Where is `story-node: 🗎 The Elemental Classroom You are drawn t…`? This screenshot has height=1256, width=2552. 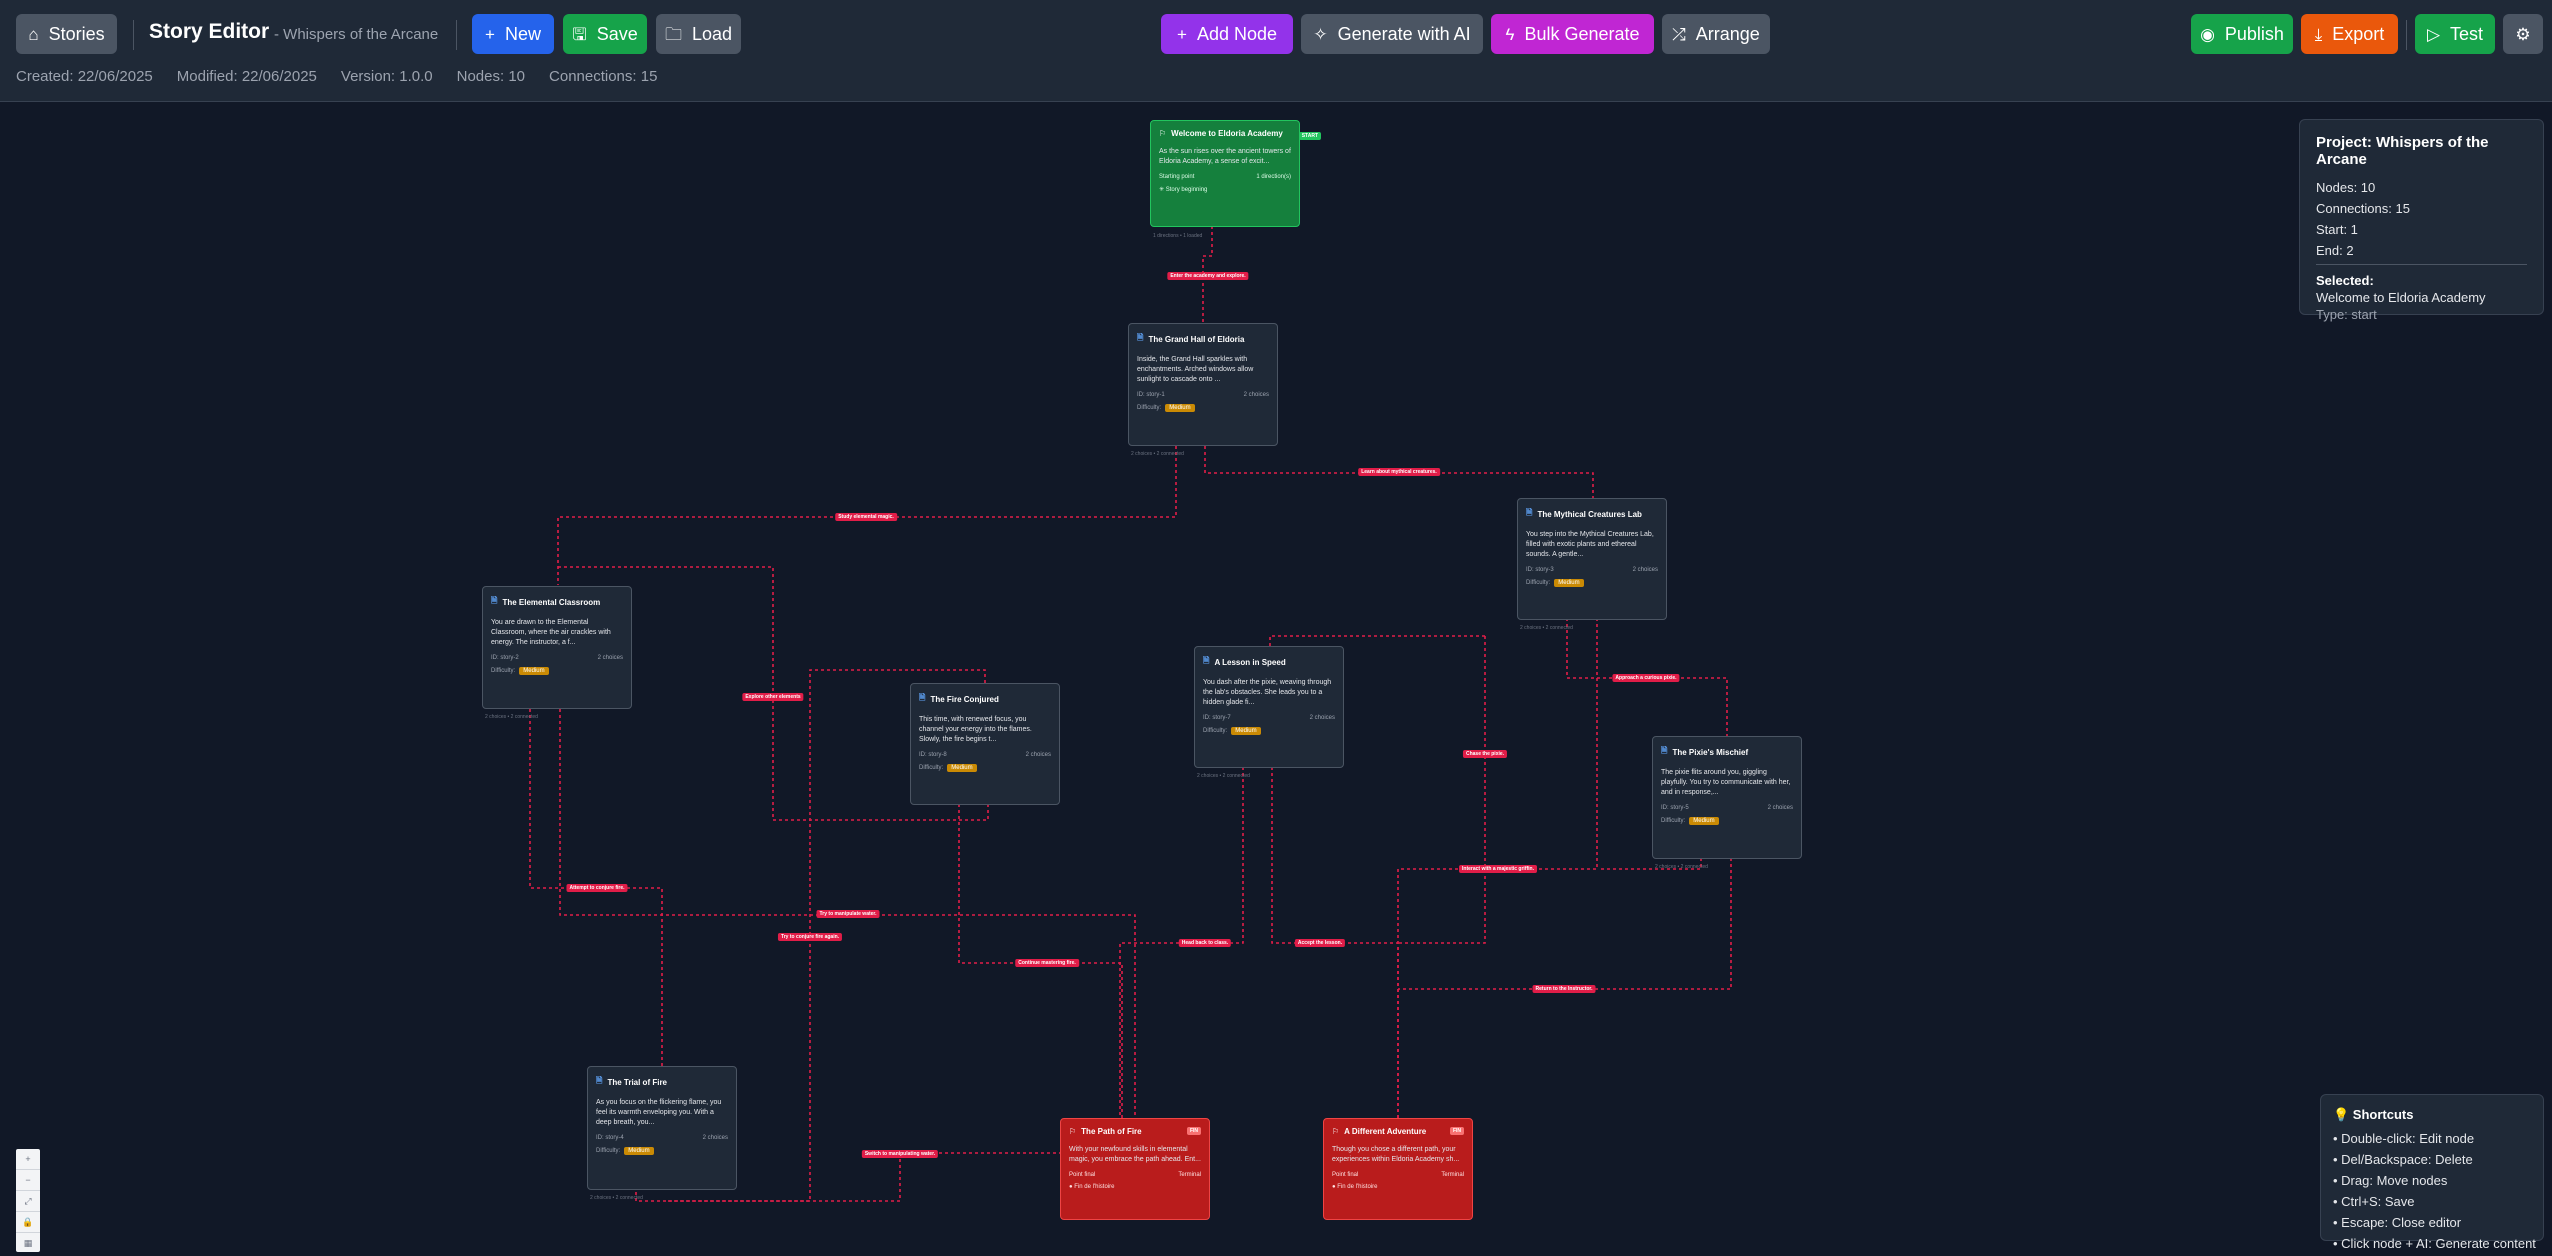 story-node: 🗎 The Elemental Classroom You are drawn t… is located at coordinates (557, 653).